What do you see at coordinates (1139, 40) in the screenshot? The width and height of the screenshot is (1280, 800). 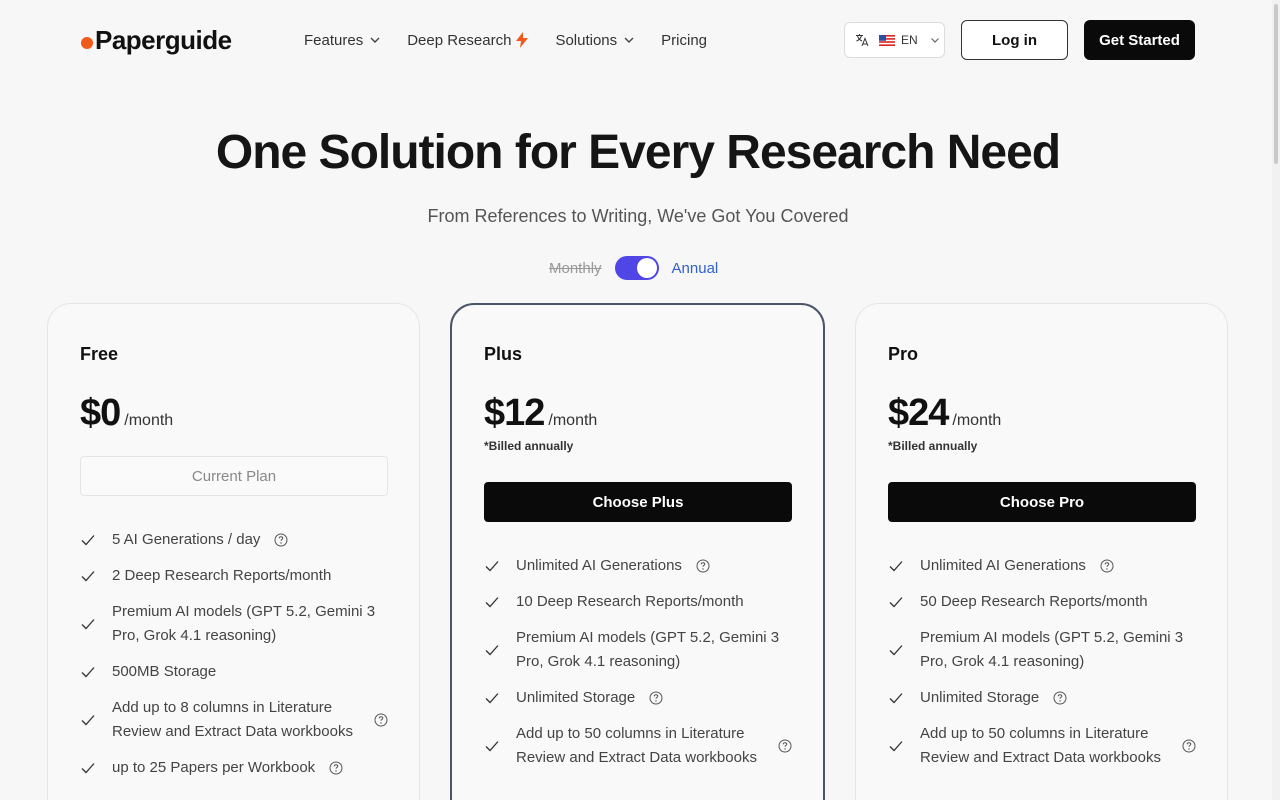 I see `get-started-button: Get Started` at bounding box center [1139, 40].